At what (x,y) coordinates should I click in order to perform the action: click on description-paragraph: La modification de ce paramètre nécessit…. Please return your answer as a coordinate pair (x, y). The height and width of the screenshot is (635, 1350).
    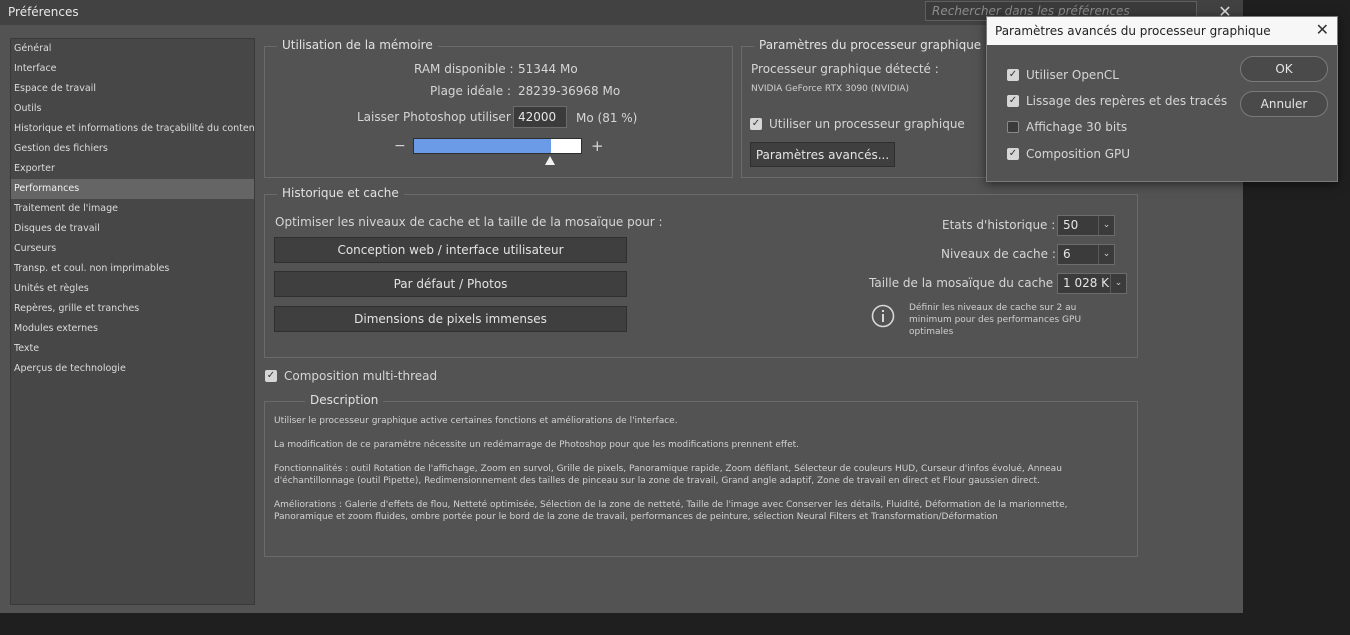
    Looking at the image, I should click on (536, 445).